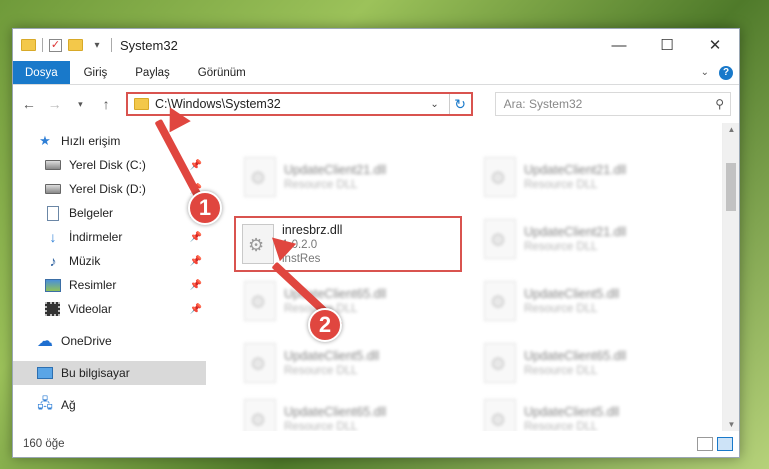 The width and height of the screenshot is (769, 469). What do you see at coordinates (332, 356) in the screenshot?
I see `file-name: UpdateClient5.dll` at bounding box center [332, 356].